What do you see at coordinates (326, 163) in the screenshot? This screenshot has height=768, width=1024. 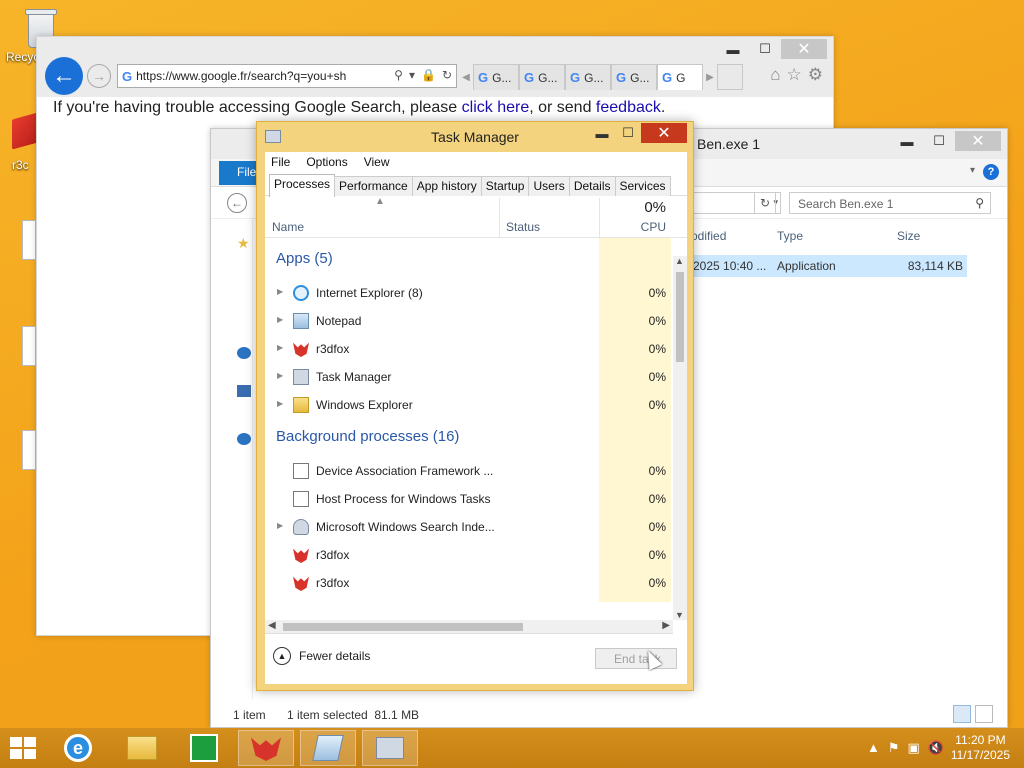 I see `menu-options: Options` at bounding box center [326, 163].